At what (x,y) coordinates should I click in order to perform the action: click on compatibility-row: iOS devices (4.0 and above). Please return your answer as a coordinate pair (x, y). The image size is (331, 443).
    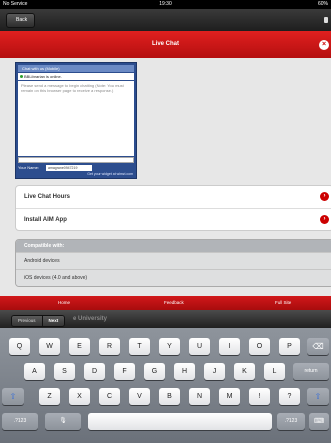
    Looking at the image, I should click on (173, 277).